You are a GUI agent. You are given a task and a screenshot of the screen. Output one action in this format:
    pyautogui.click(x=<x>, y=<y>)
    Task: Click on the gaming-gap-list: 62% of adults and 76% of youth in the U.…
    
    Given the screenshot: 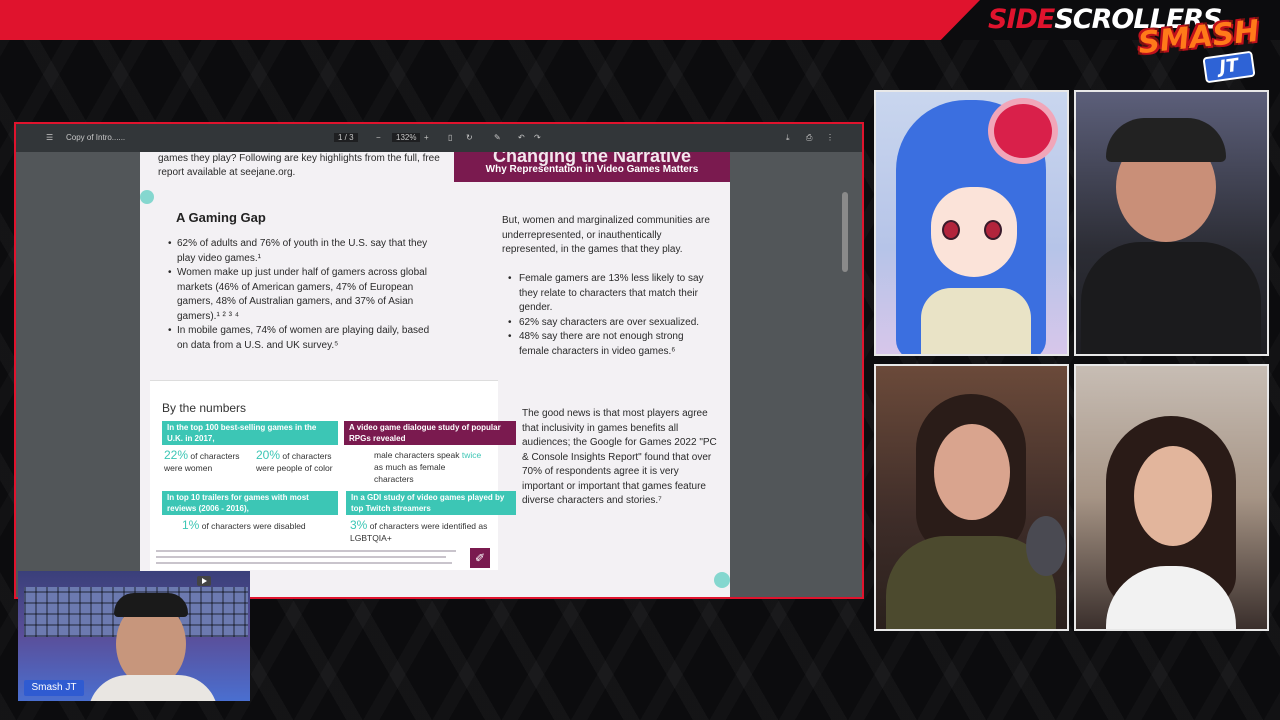 What is the action you would take?
    pyautogui.click(x=299, y=295)
    